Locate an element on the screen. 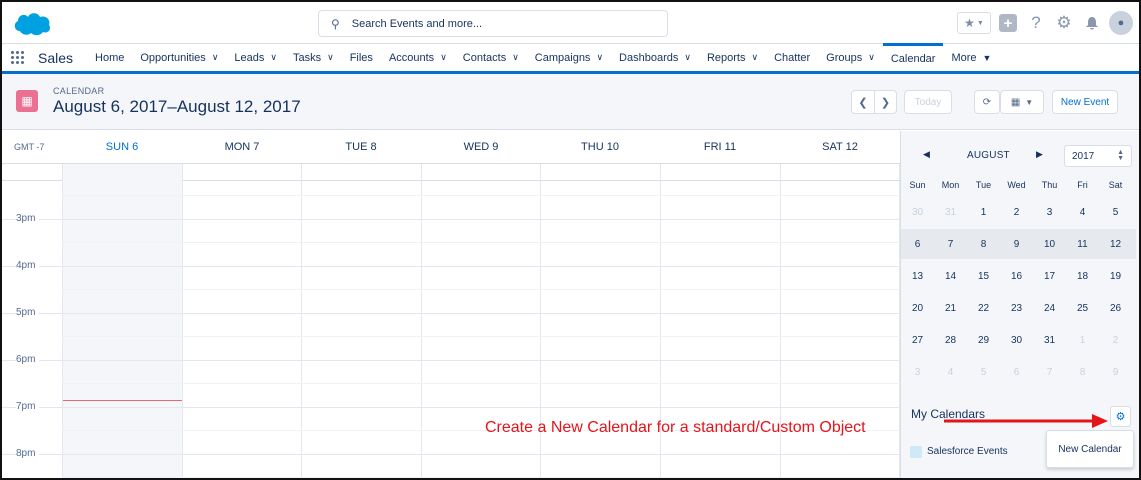  day-header-cell: FRI 11 is located at coordinates (720, 147).